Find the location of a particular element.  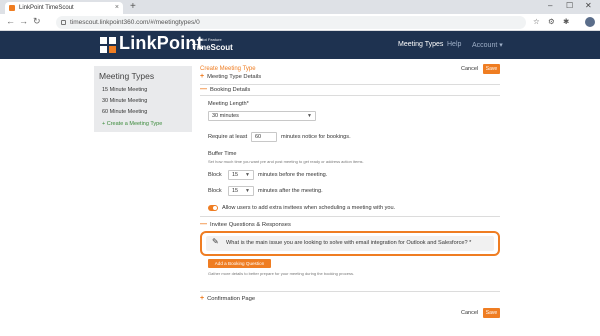

section-meeting-type-details: + Meeting Type Details is located at coordinates (230, 76).